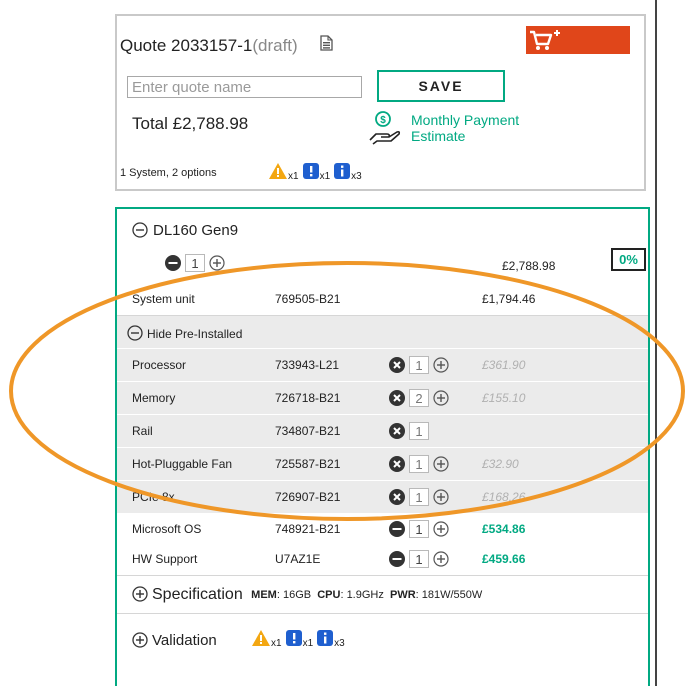 The height and width of the screenshot is (686, 686). I want to click on hide-preinstalled-toggle: Hide Pre-Installed, so click(184, 333).